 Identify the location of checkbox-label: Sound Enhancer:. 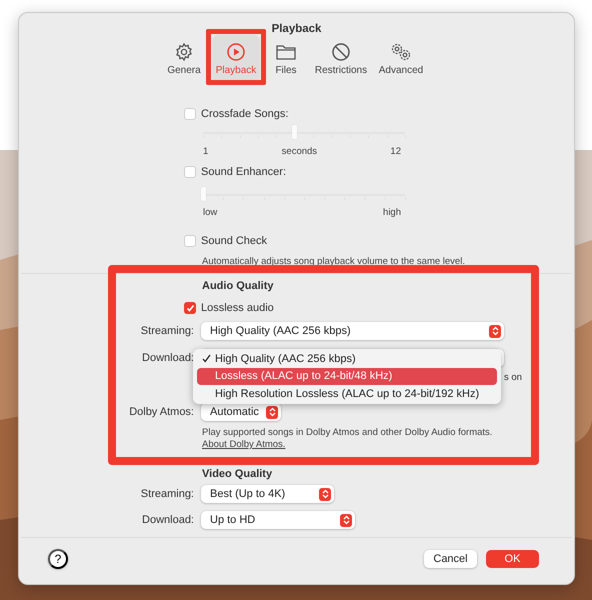
(243, 172).